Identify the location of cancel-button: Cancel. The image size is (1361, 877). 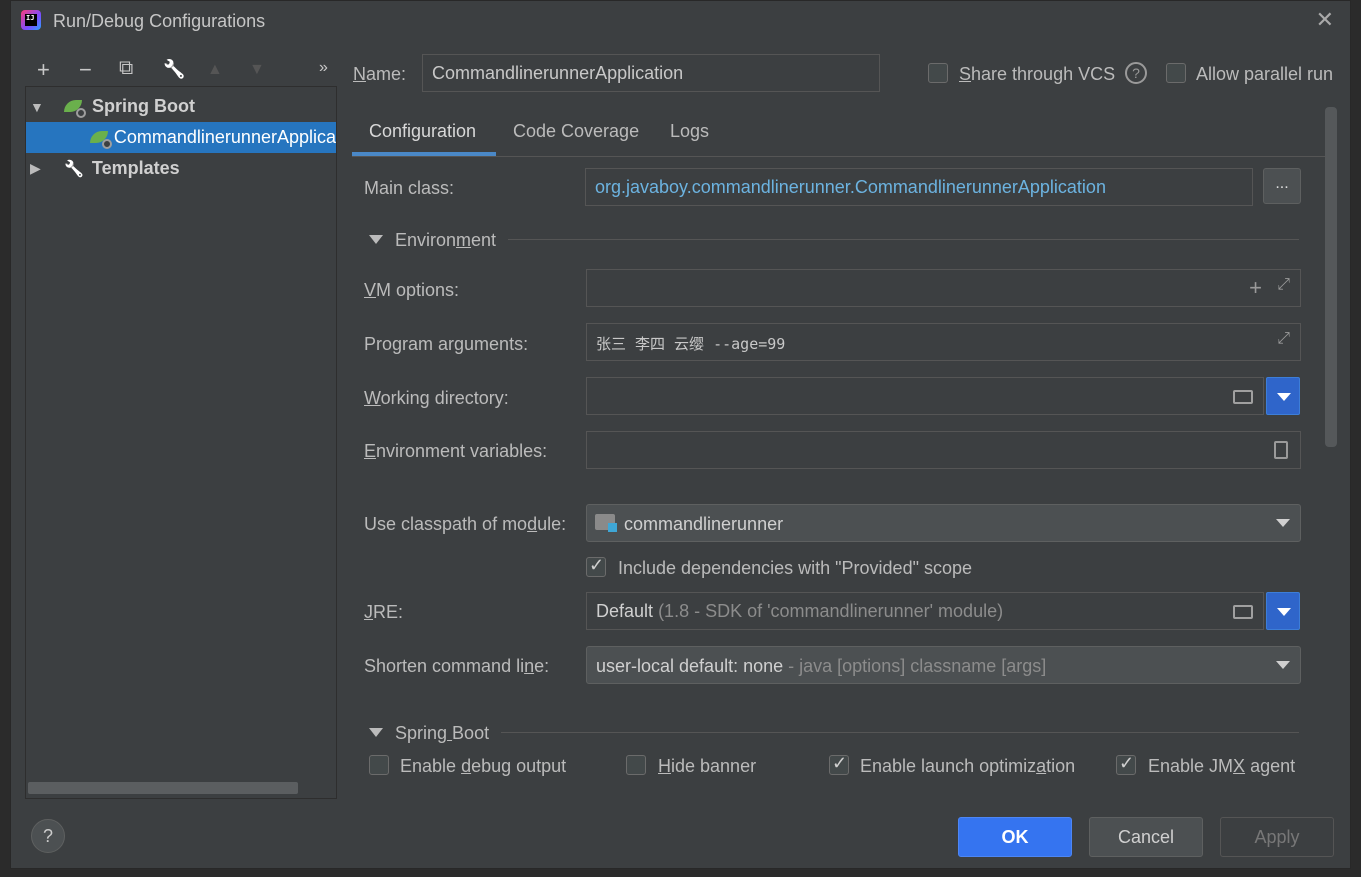
(1146, 837).